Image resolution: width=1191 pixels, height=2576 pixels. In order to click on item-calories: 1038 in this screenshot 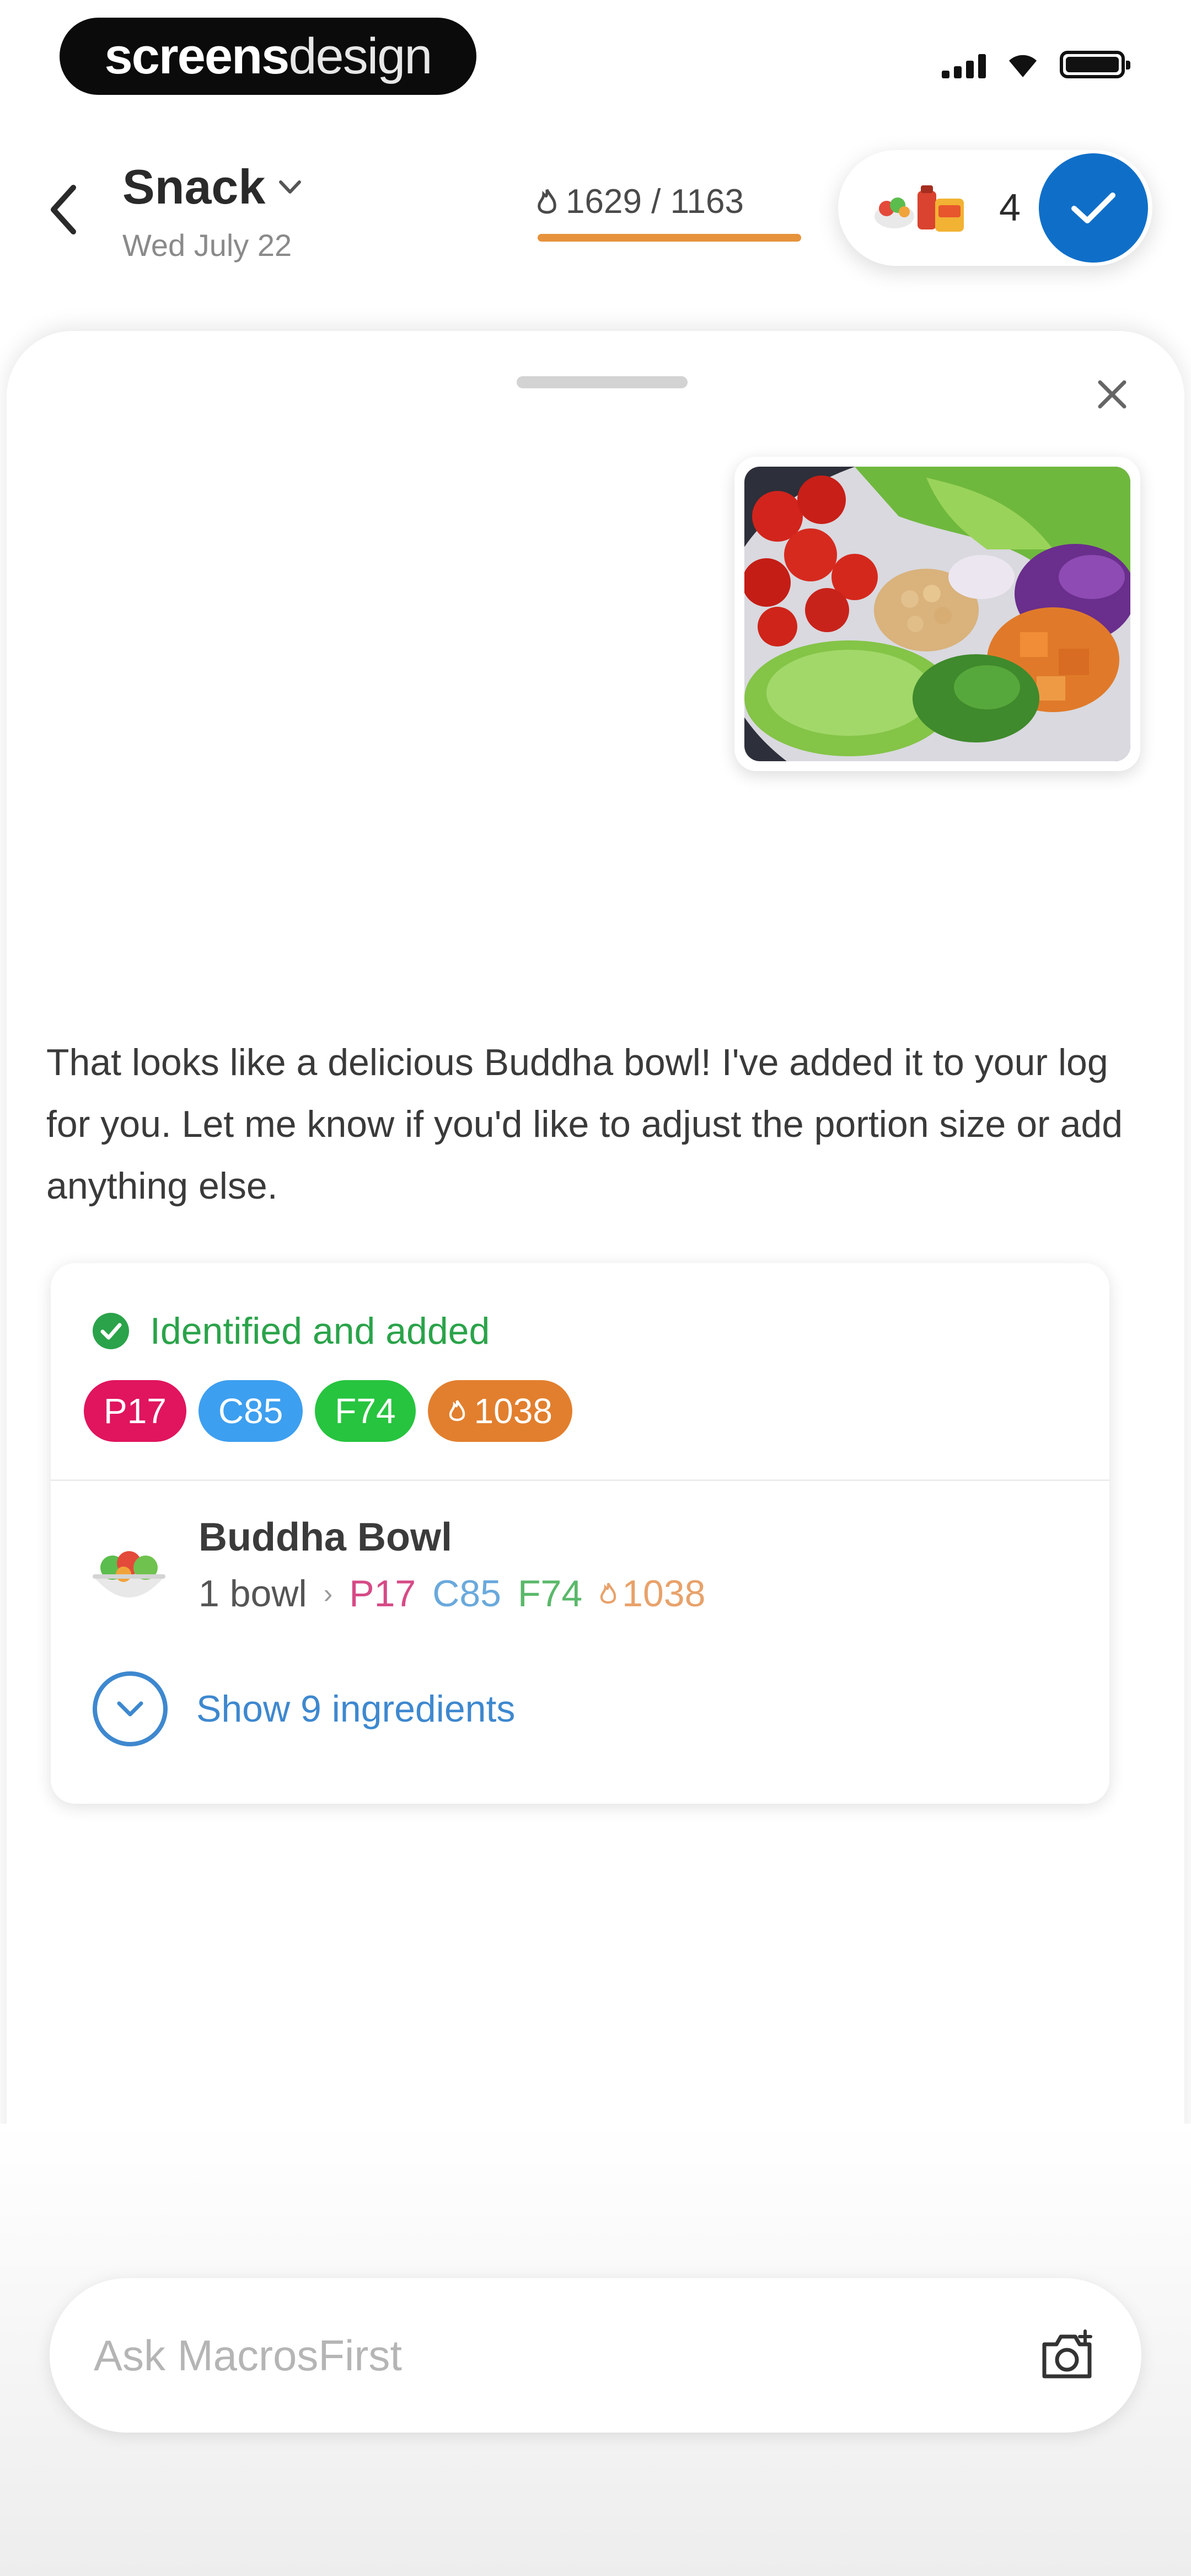, I will do `click(652, 1593)`.